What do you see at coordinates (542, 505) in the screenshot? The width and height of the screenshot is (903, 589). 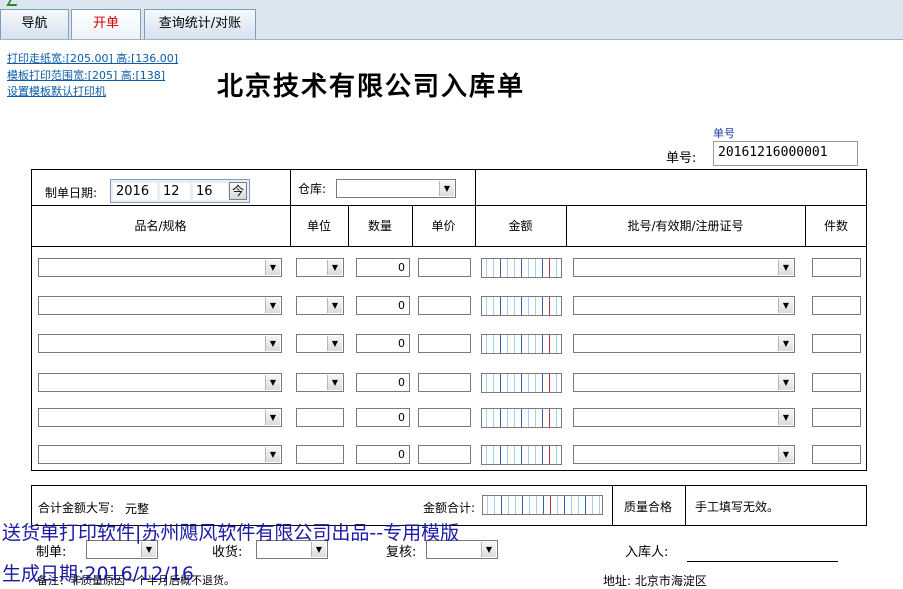 I see `amount-total-field` at bounding box center [542, 505].